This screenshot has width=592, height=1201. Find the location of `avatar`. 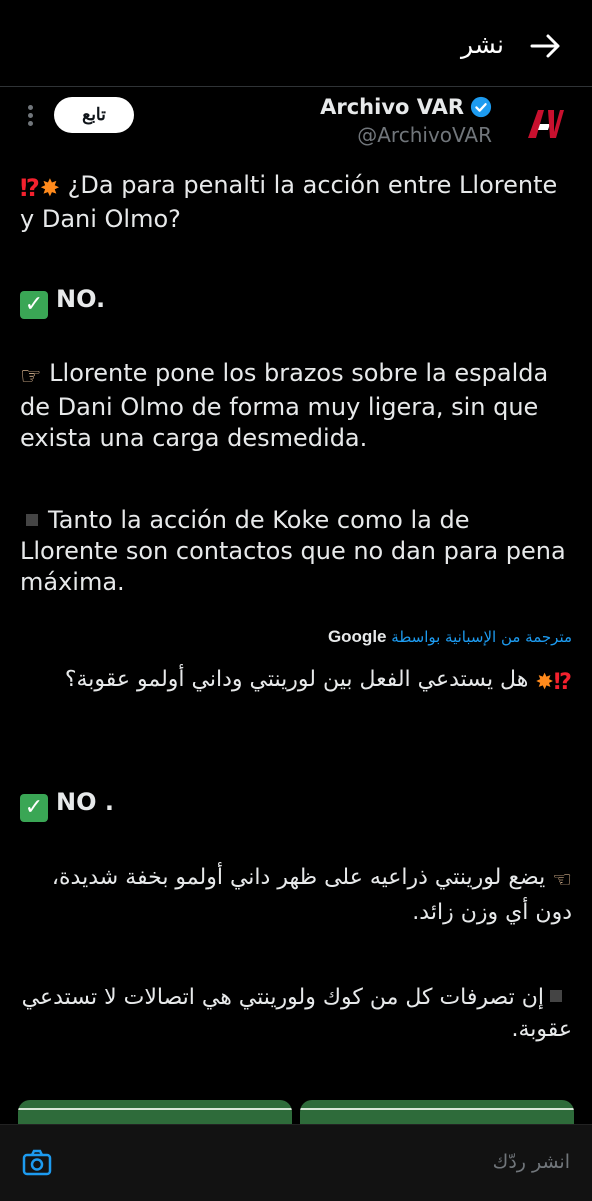

avatar is located at coordinates (544, 124).